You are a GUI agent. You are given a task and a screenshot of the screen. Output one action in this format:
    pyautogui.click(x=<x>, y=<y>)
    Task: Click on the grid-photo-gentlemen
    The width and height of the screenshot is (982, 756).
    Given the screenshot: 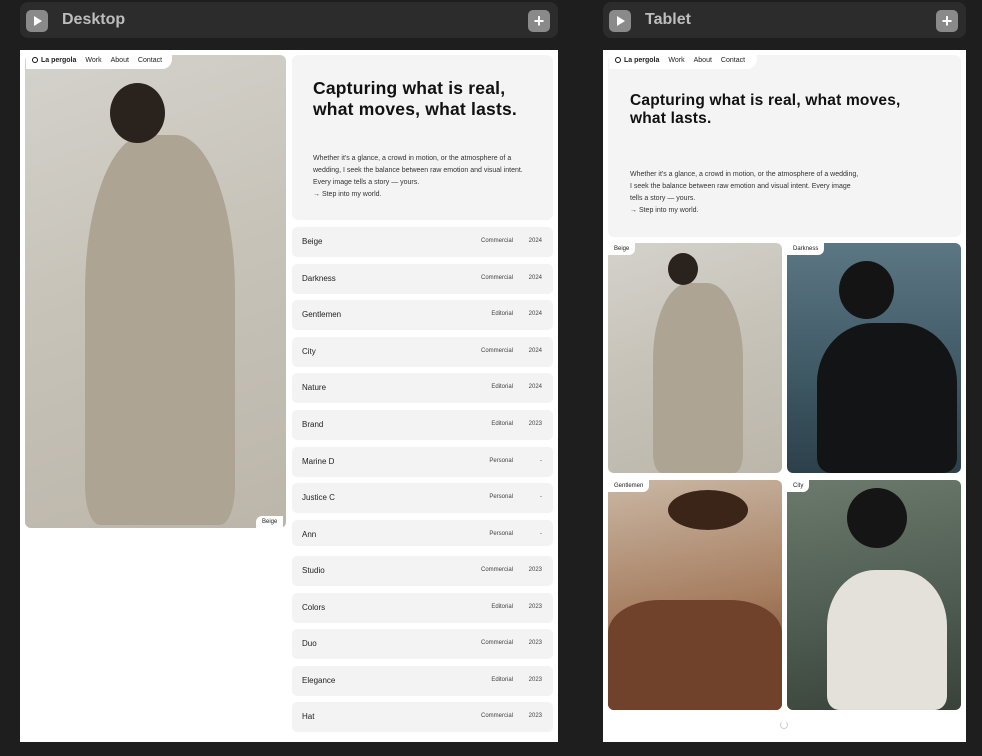 What is the action you would take?
    pyautogui.click(x=695, y=595)
    